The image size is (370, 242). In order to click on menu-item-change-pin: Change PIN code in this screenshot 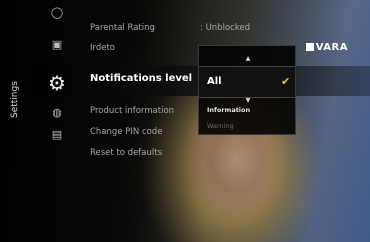, I will do `click(126, 132)`.